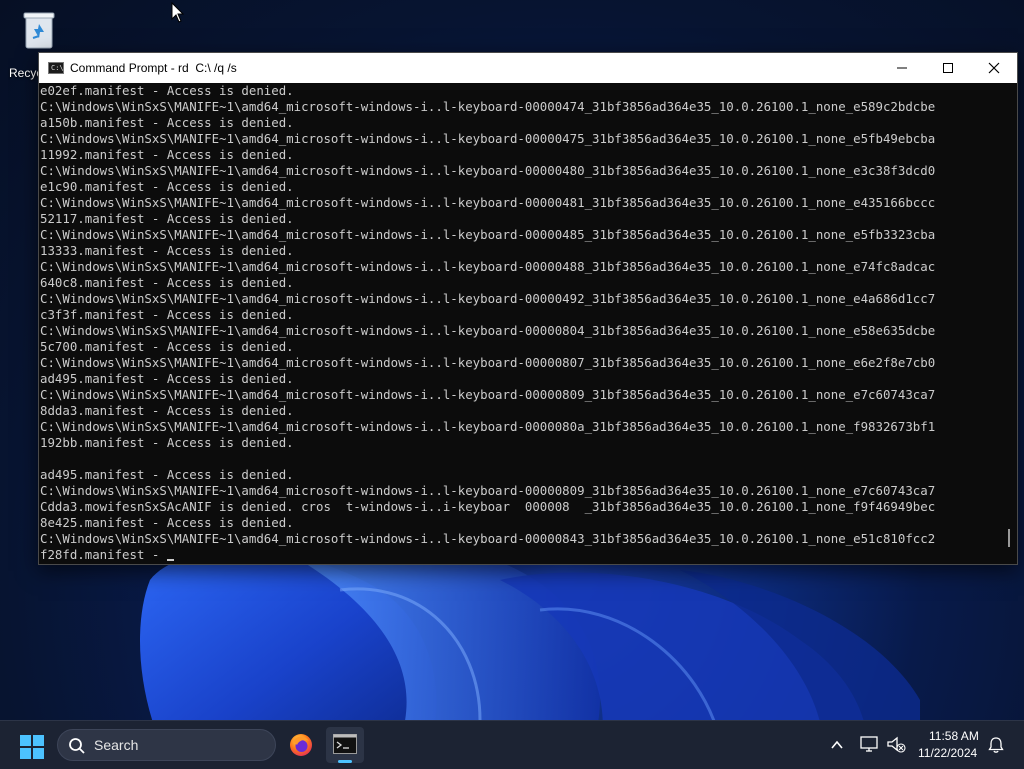 Image resolution: width=1024 pixels, height=769 pixels. I want to click on command-prompt-icon: C:\, so click(56, 68).